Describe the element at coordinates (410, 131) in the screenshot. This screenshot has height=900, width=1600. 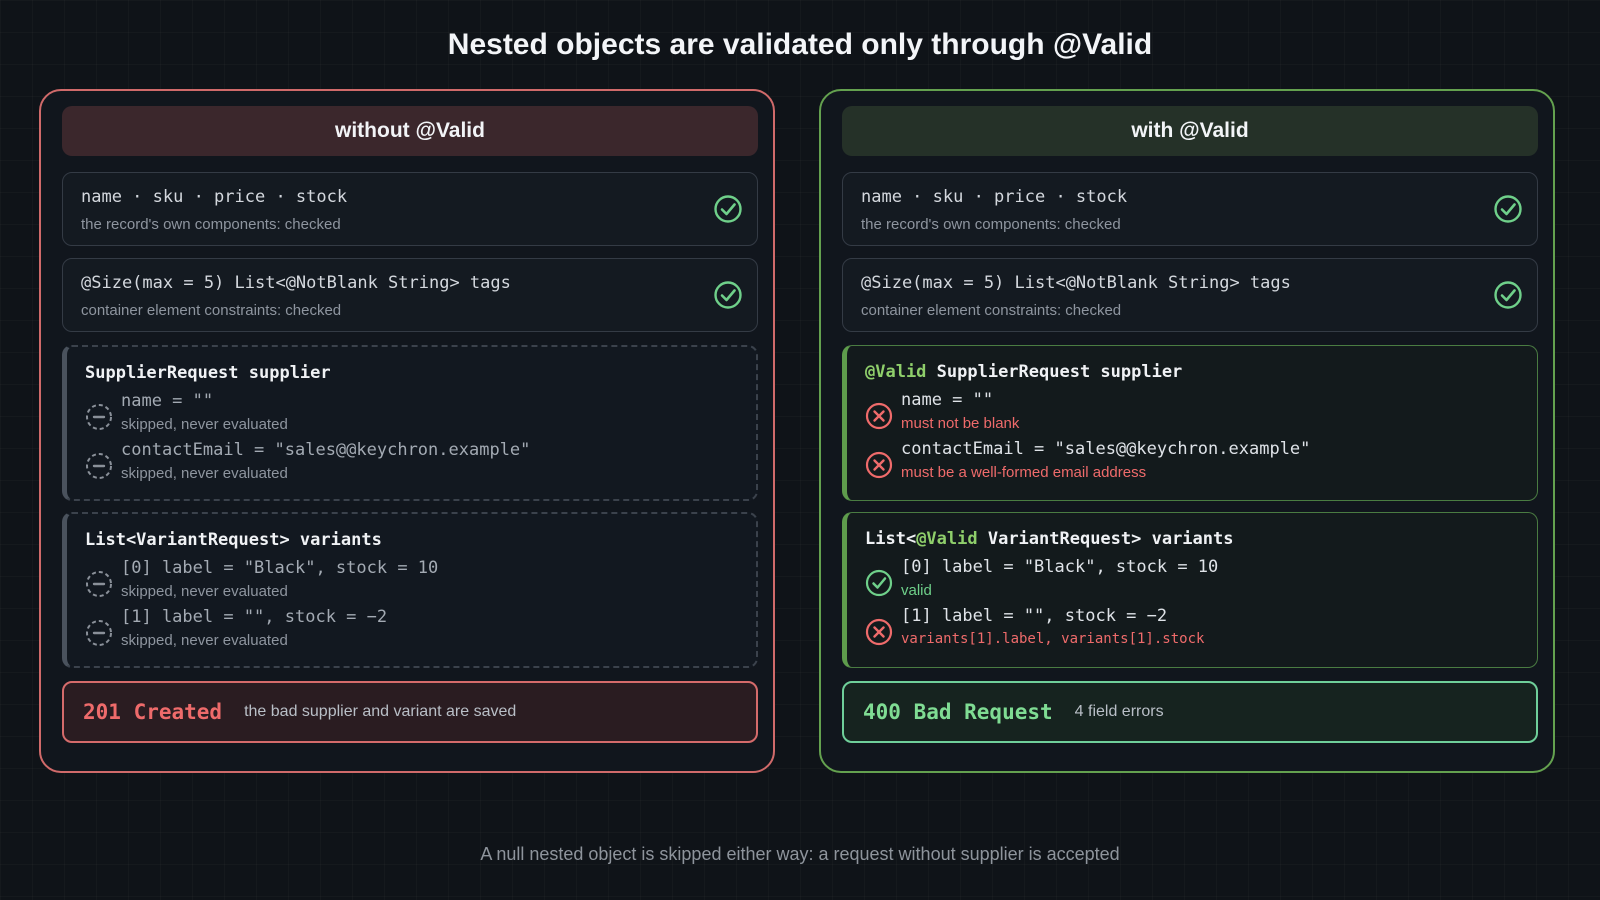
I see `panel-header-without-valid: without @Valid` at that location.